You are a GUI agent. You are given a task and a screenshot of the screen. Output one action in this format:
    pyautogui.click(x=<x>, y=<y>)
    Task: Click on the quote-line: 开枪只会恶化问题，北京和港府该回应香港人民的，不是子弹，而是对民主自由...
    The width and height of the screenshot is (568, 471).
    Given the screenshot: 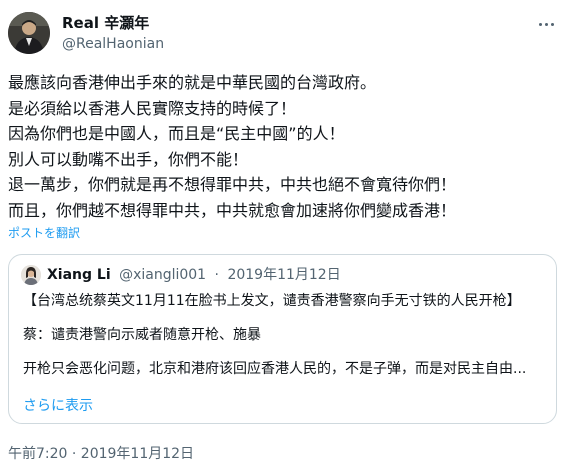 What is the action you would take?
    pyautogui.click(x=275, y=369)
    